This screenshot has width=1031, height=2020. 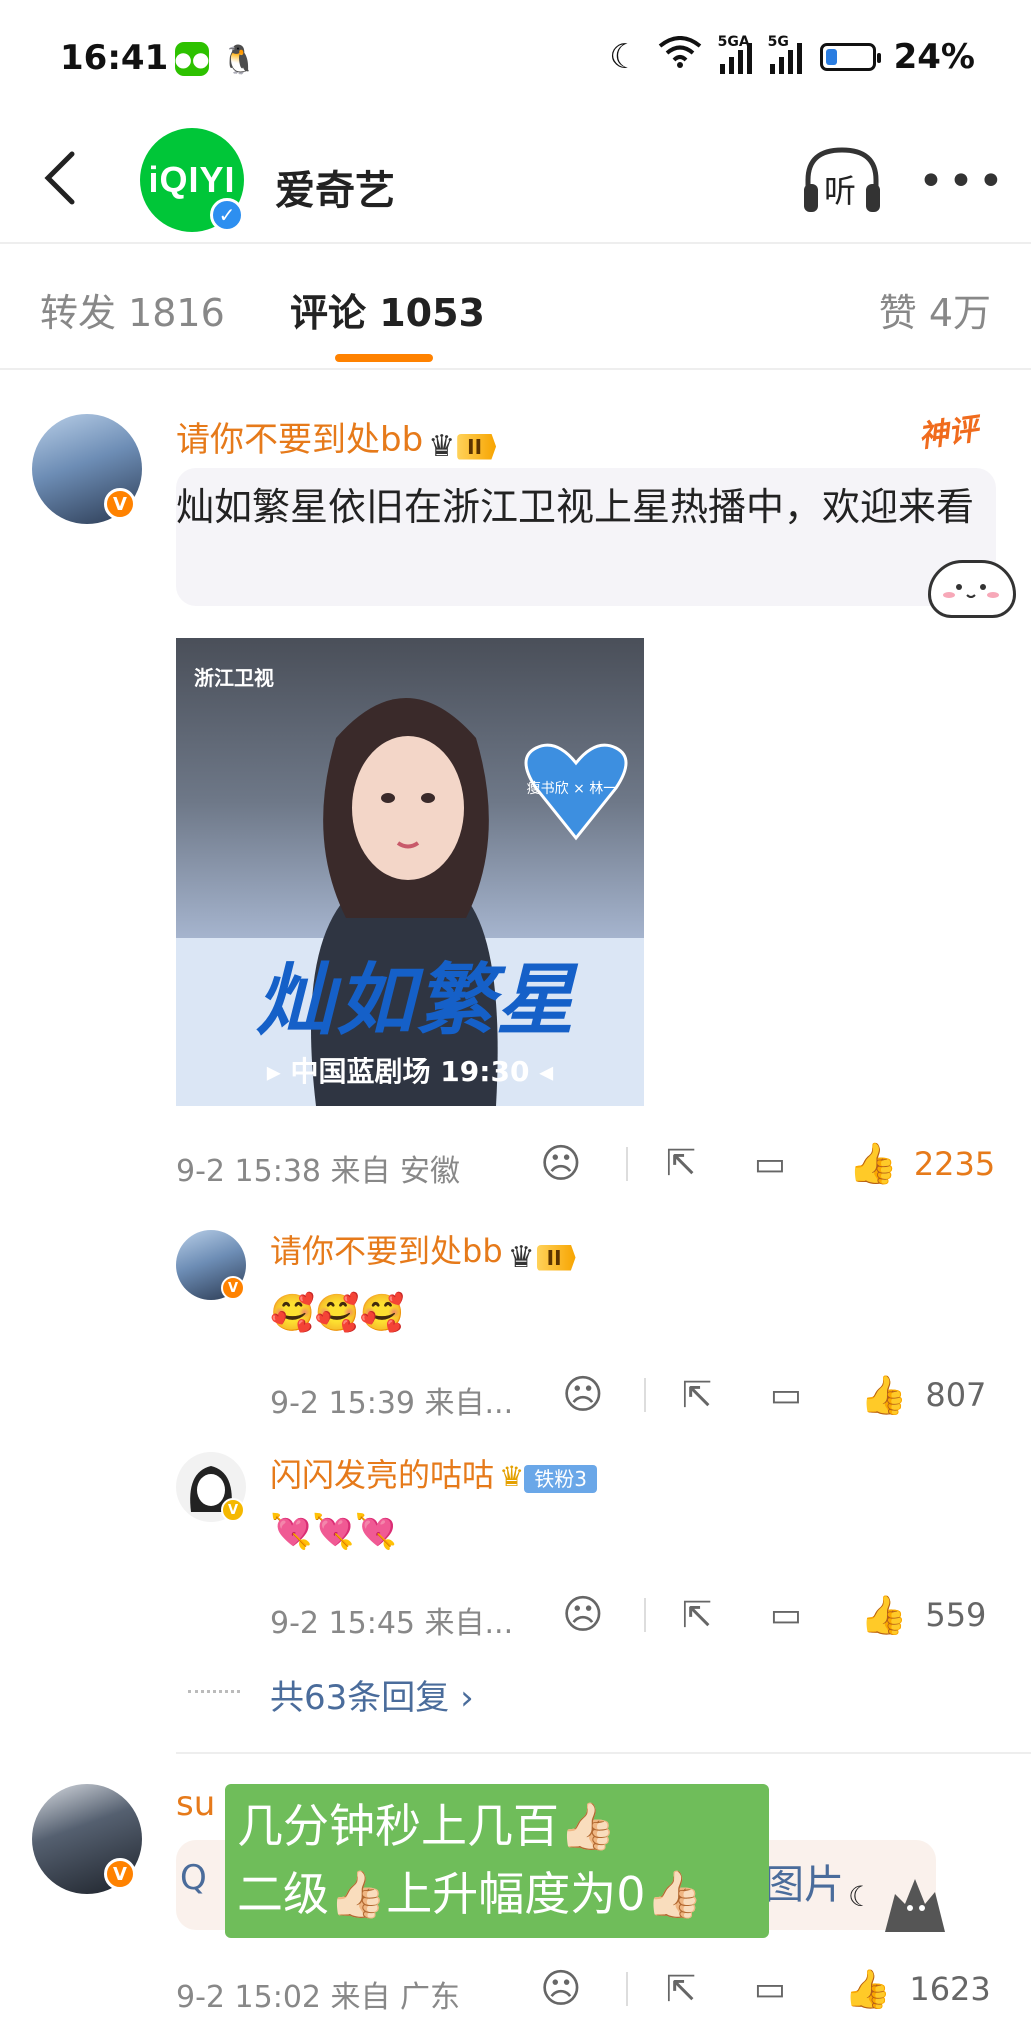 I want to click on like-count: 559, so click(x=956, y=1615).